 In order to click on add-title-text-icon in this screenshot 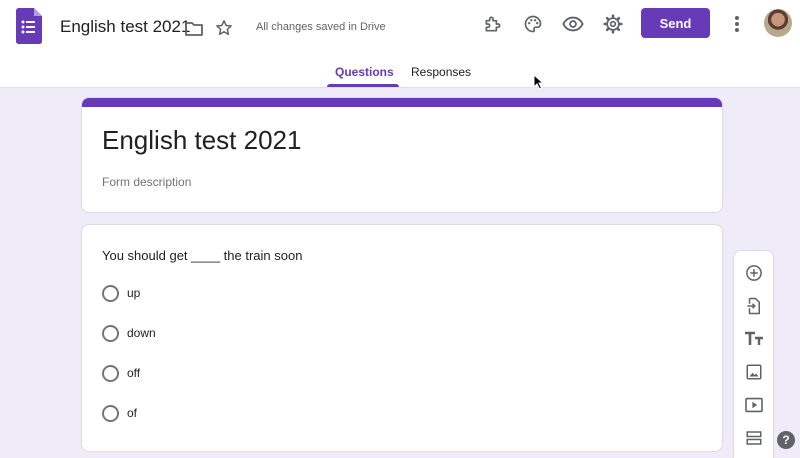, I will do `click(754, 339)`.